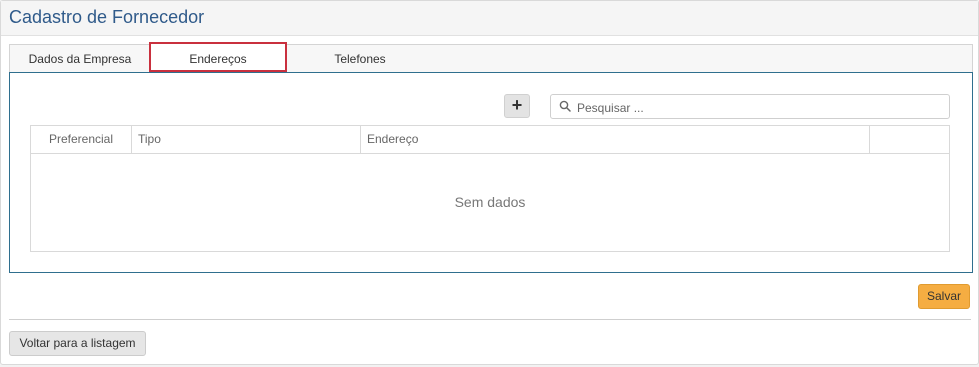 The width and height of the screenshot is (979, 367). Describe the element at coordinates (565, 106) in the screenshot. I see `search-icon` at that location.